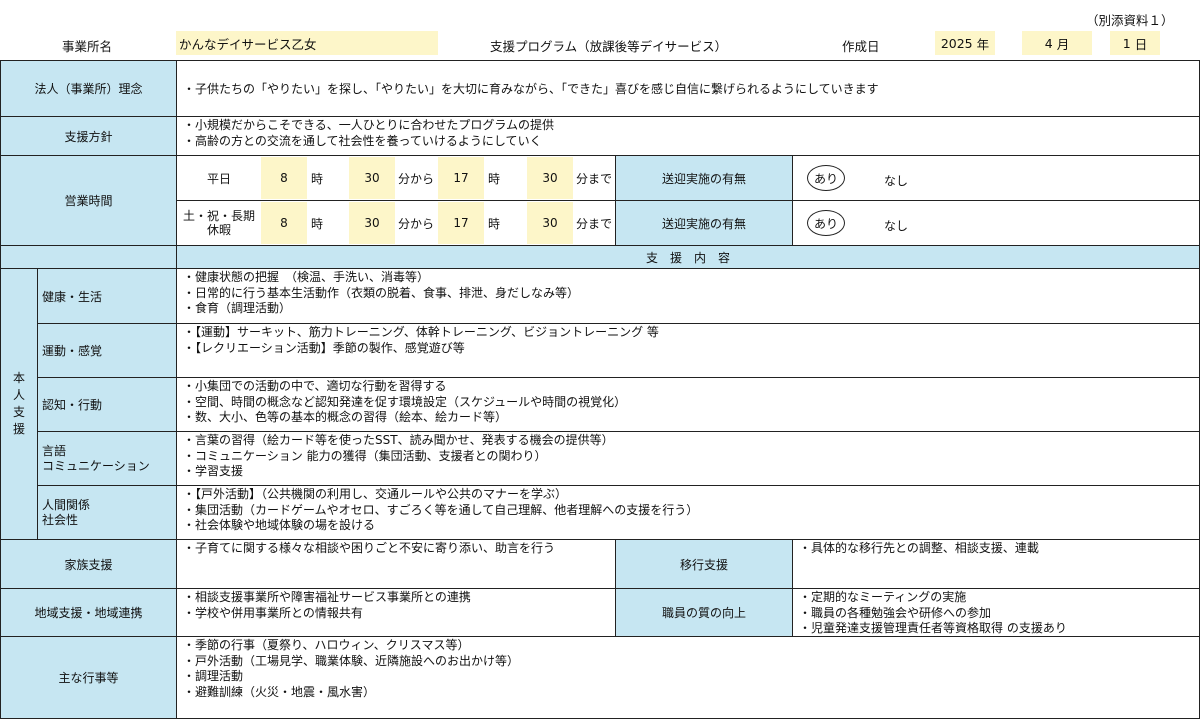 Image resolution: width=1200 pixels, height=719 pixels. I want to click on year-unit: 年, so click(983, 44).